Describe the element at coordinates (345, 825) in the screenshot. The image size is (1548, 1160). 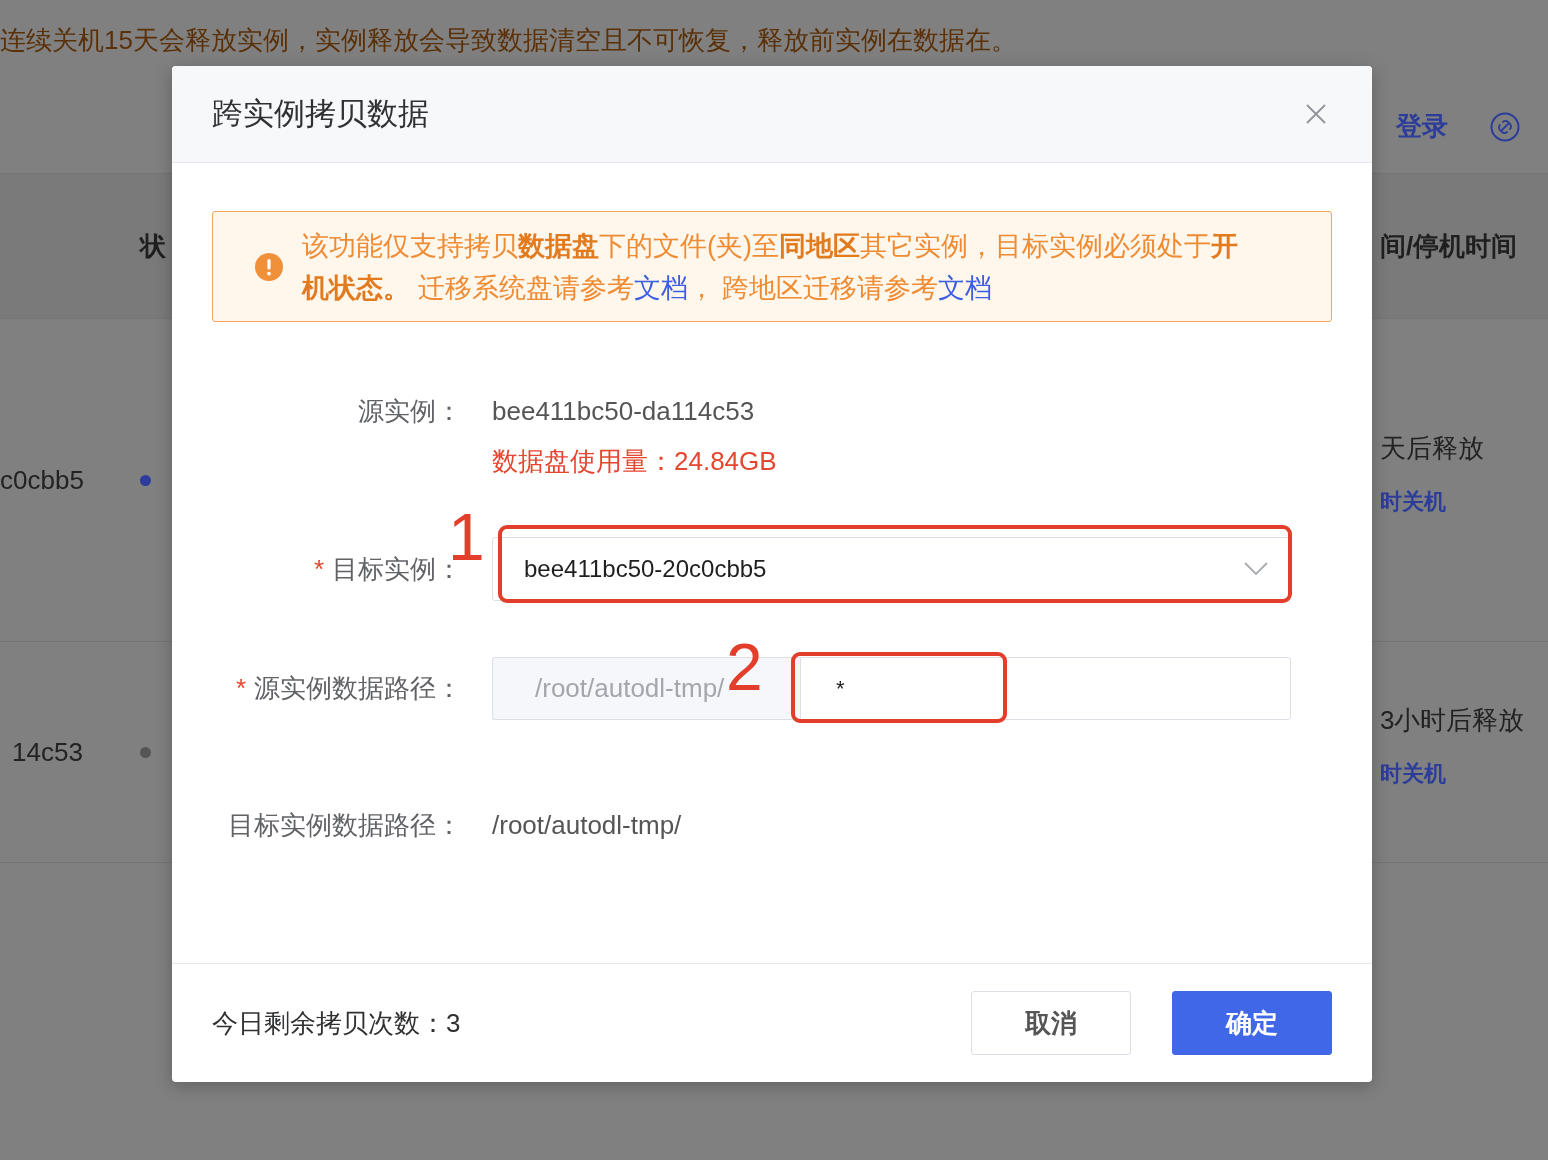
I see `field-label: 目标实例数据路径：` at that location.